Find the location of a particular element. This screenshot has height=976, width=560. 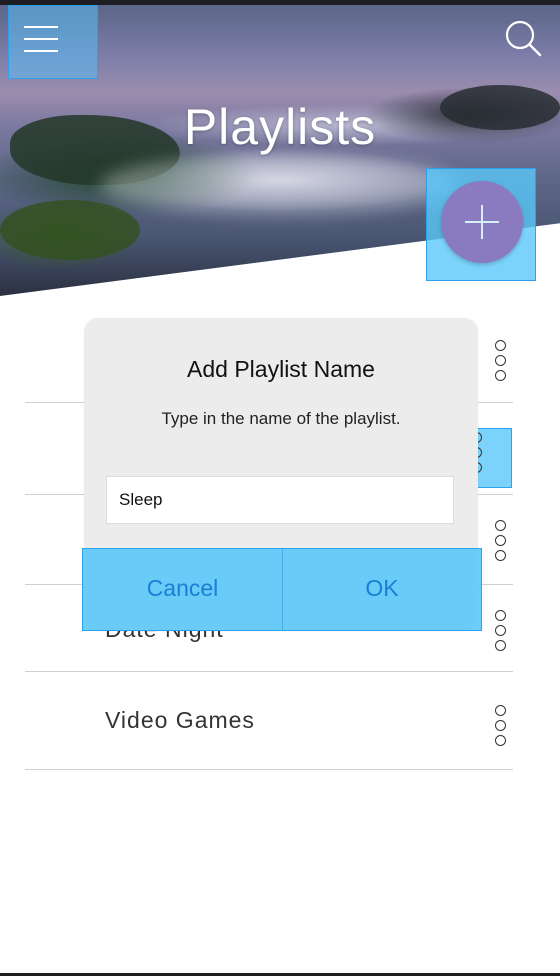

menu-button is located at coordinates (53, 42).